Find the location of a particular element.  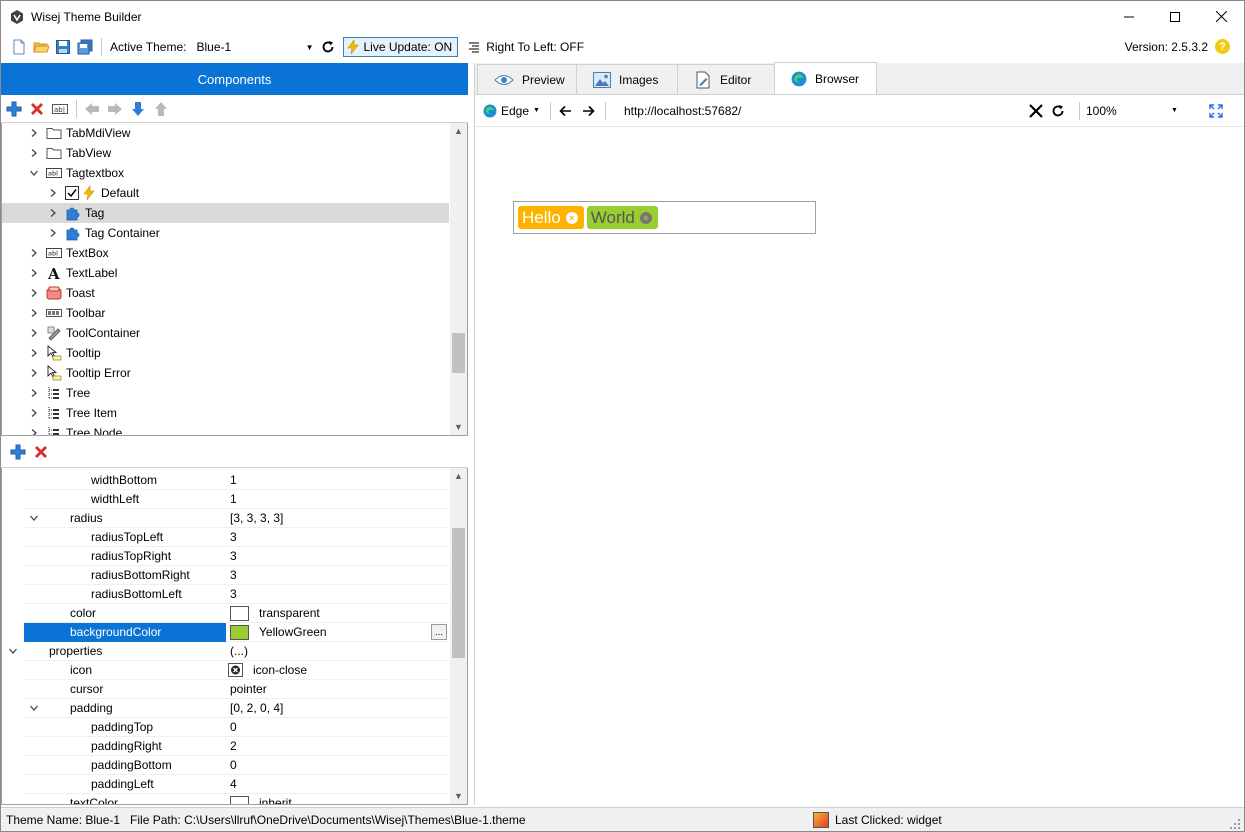

zoom-select: 100% ▼ is located at coordinates (1132, 111).